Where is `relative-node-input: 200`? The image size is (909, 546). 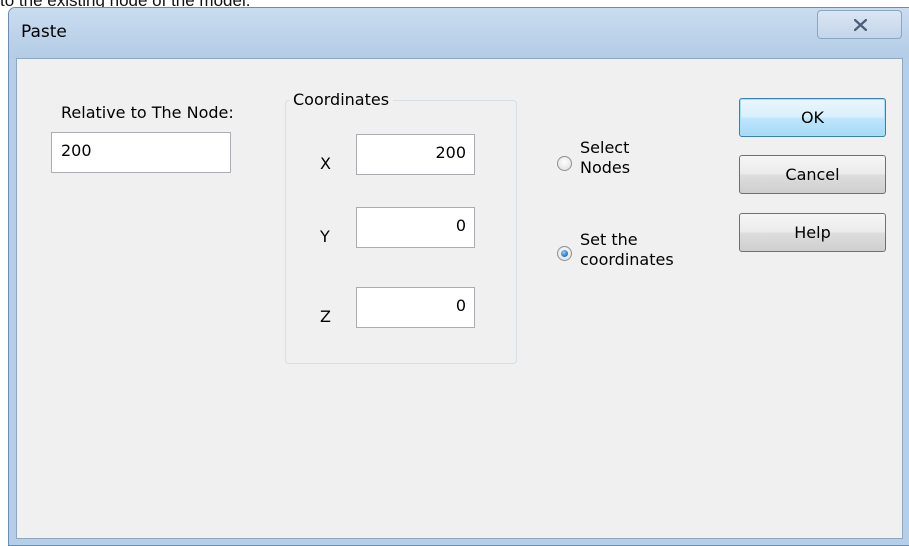
relative-node-input: 200 is located at coordinates (141, 152).